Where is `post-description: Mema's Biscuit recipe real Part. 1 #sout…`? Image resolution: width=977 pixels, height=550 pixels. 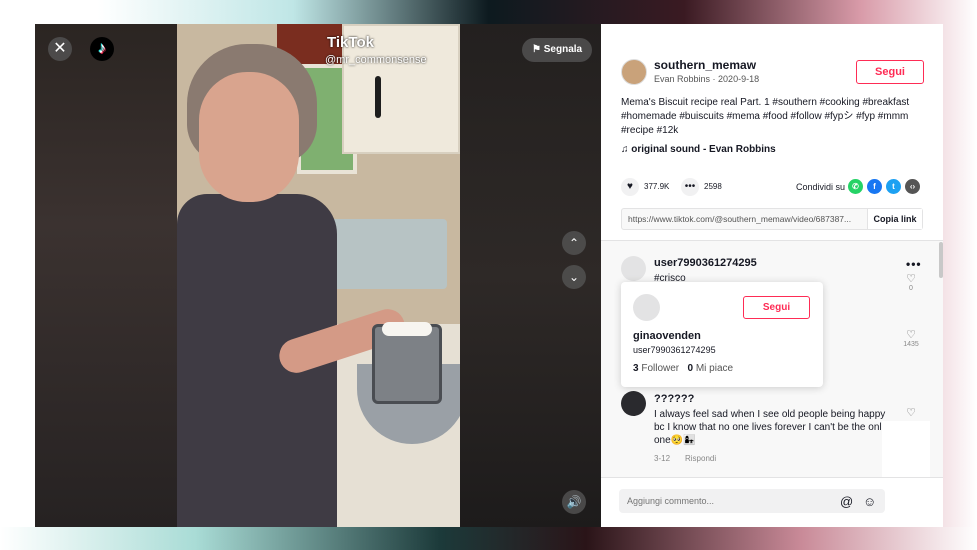 post-description: Mema's Biscuit recipe real Part. 1 #sout… is located at coordinates (765, 116).